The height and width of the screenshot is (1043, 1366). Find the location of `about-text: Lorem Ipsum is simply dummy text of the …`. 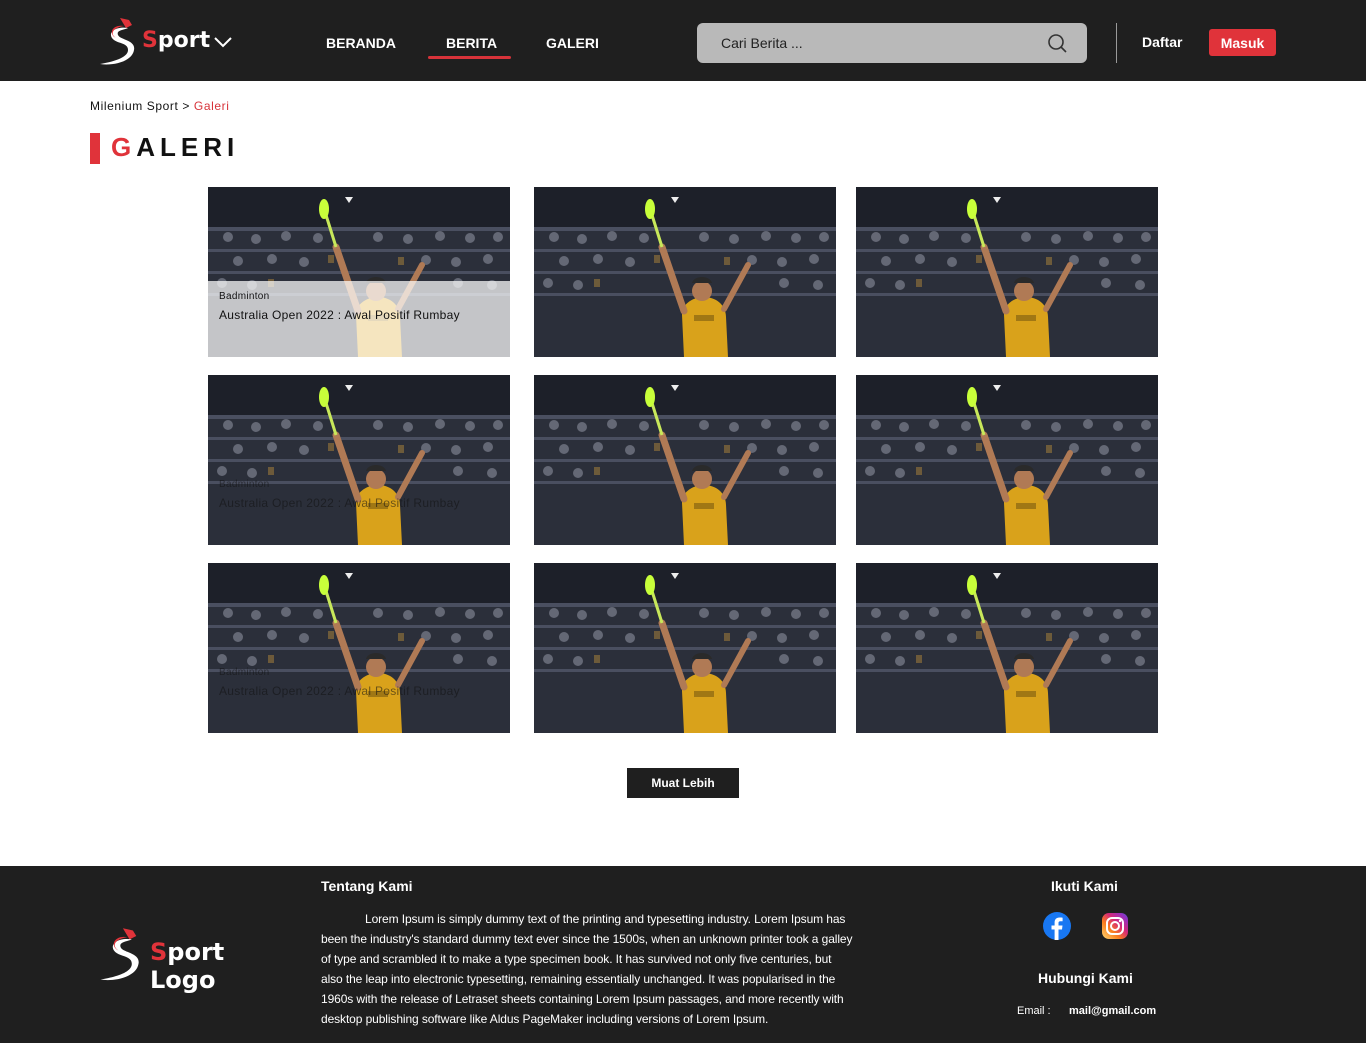

about-text: Lorem Ipsum is simply dummy text of the … is located at coordinates (587, 969).